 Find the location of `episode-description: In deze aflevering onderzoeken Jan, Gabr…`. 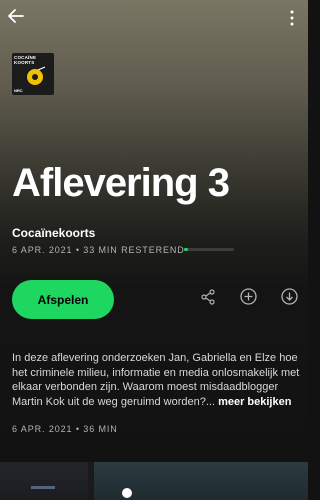

episode-description: In deze aflevering onderzoeken Jan, Gabr… is located at coordinates (157, 380).